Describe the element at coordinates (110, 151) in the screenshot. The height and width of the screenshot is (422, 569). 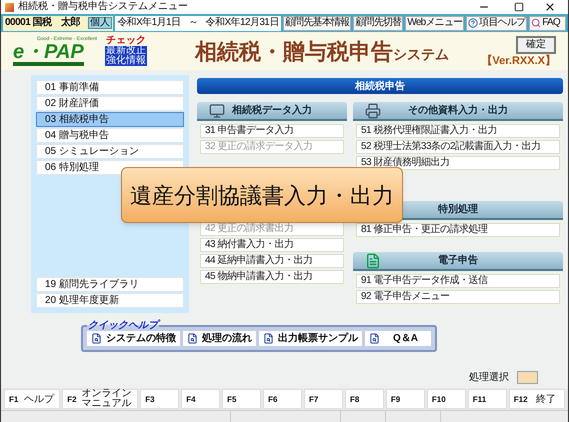
I see `menu-item: 05 シミュレーション` at that location.